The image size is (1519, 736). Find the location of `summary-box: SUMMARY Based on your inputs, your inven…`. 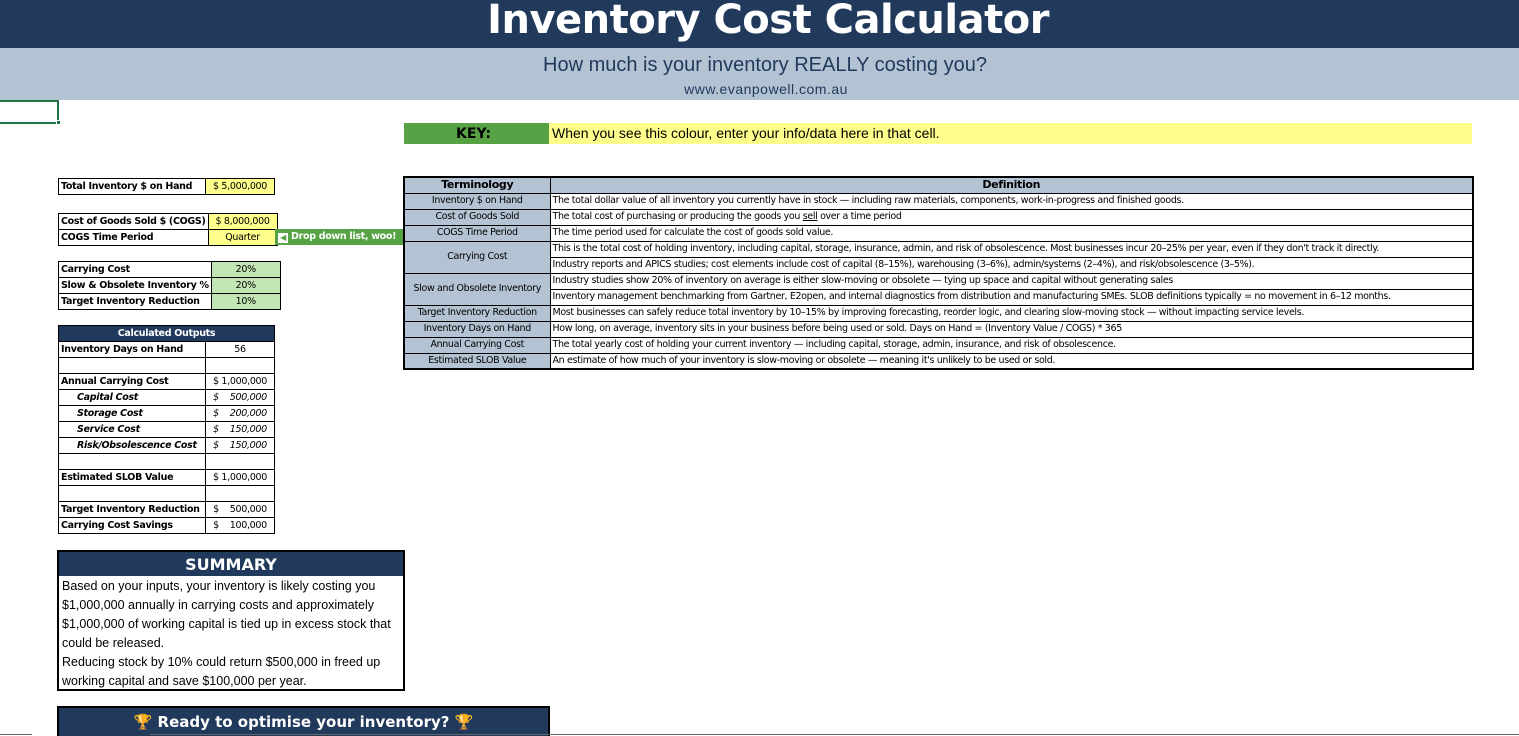

summary-box: SUMMARY Based on your inputs, your inven… is located at coordinates (231, 620).